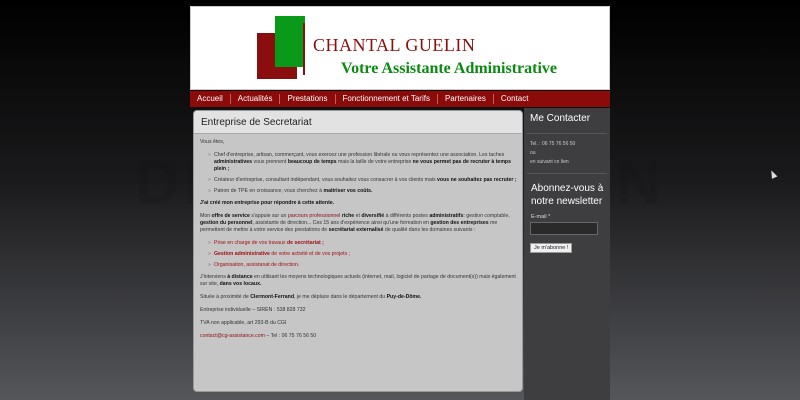 The width and height of the screenshot is (800, 400). Describe the element at coordinates (362, 265) in the screenshot. I see `list-item: Organisation, assistanat de direction.` at that location.